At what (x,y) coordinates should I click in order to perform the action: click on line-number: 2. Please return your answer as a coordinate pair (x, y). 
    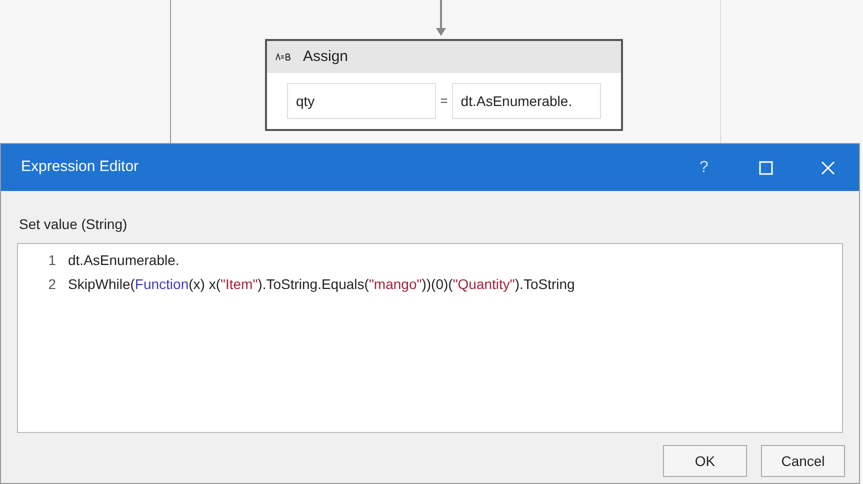
    Looking at the image, I should click on (52, 284).